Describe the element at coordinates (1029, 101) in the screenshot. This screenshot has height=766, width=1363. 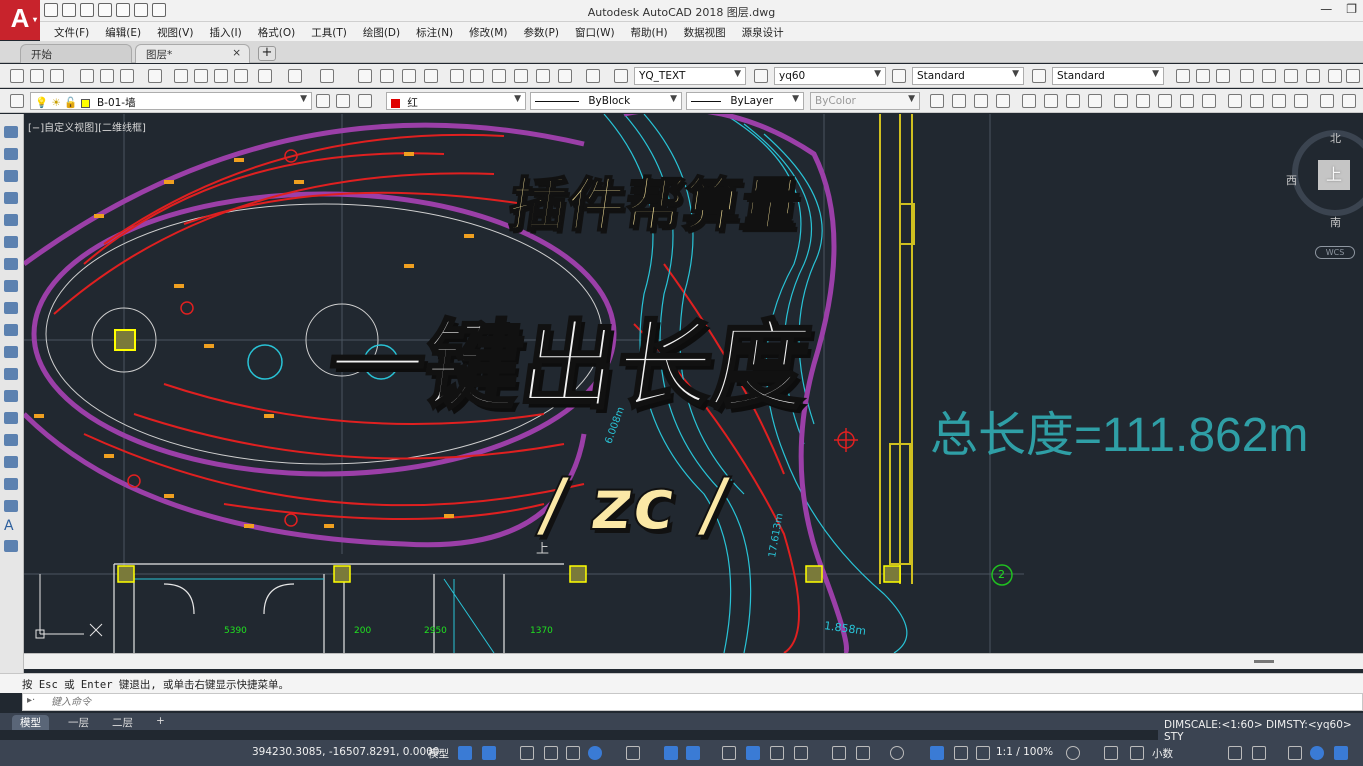
I see `dim-radius-icon` at that location.